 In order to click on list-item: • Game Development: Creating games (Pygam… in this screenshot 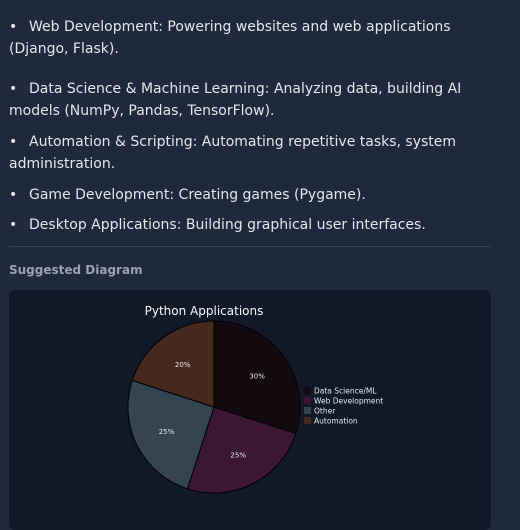, I will do `click(254, 195)`.